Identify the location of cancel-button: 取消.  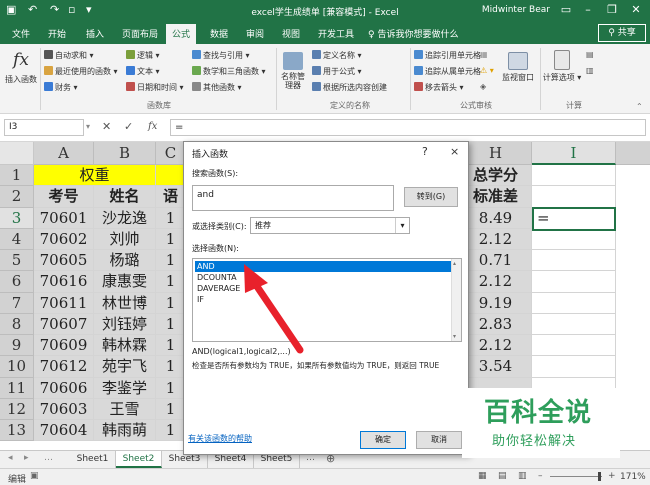
(439, 440).